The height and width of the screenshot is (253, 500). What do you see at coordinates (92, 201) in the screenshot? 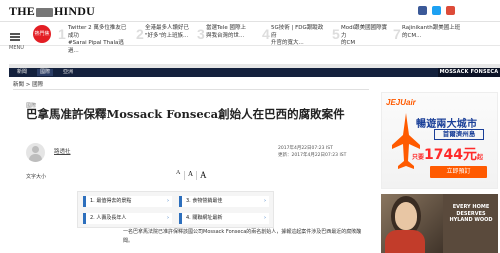
I see `related-number: 1.` at bounding box center [92, 201].